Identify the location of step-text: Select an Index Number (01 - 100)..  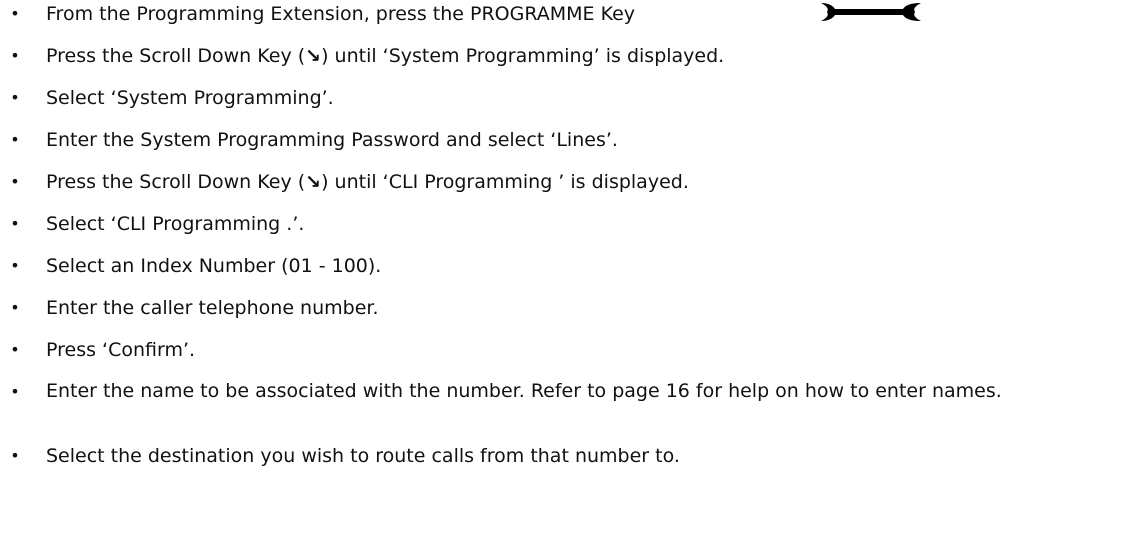
(214, 266).